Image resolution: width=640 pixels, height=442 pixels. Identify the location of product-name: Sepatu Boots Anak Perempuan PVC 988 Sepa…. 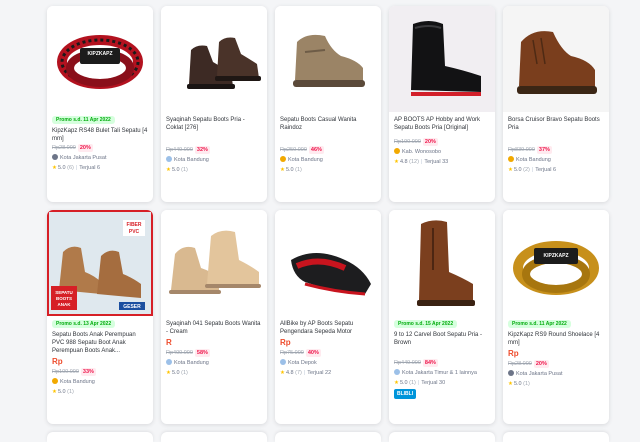
(100, 343).